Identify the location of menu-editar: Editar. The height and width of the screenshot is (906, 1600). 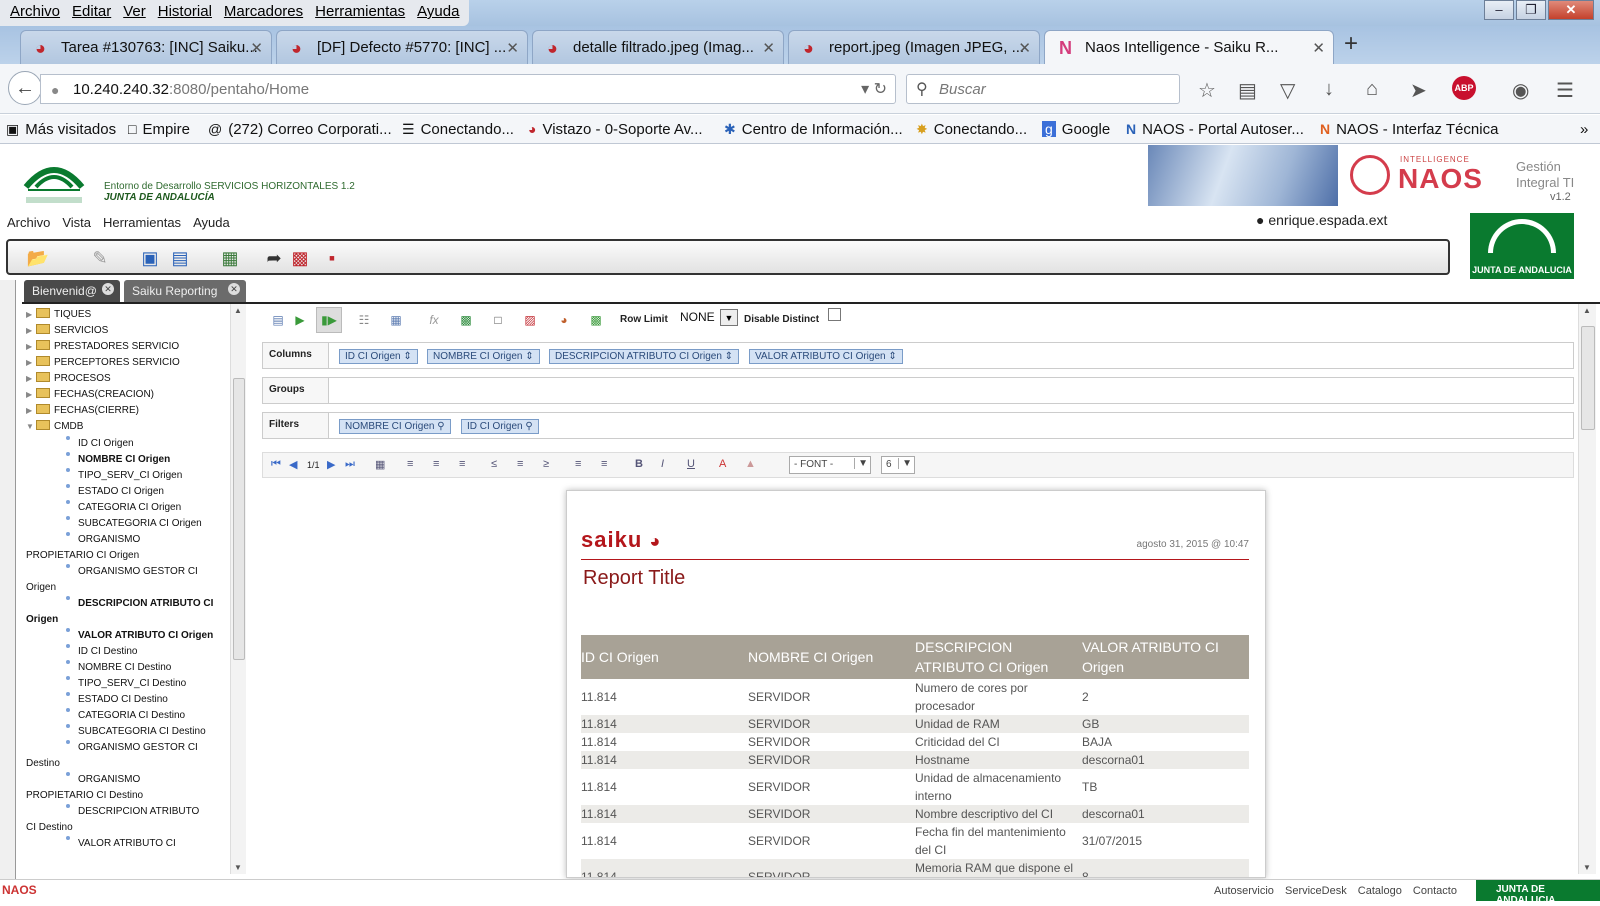
(91, 14).